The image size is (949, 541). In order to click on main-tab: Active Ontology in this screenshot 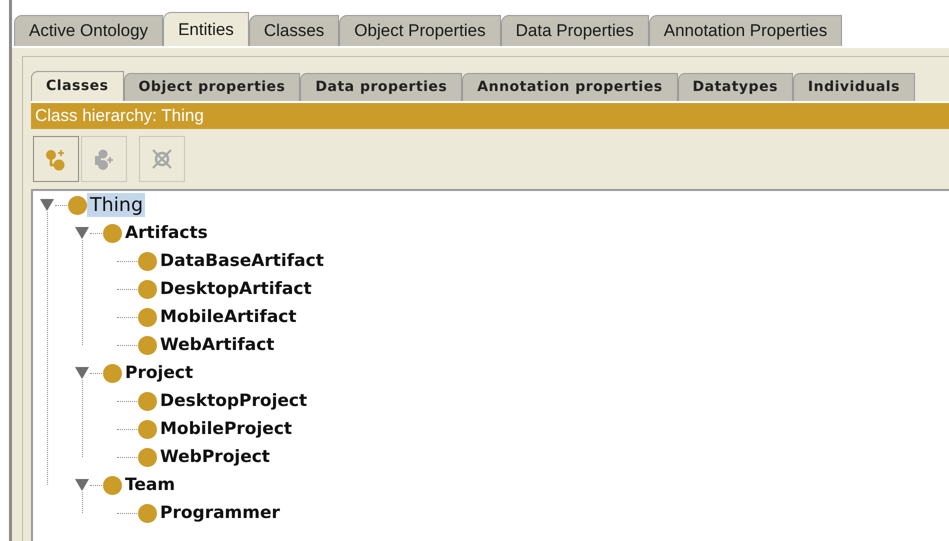, I will do `click(89, 30)`.